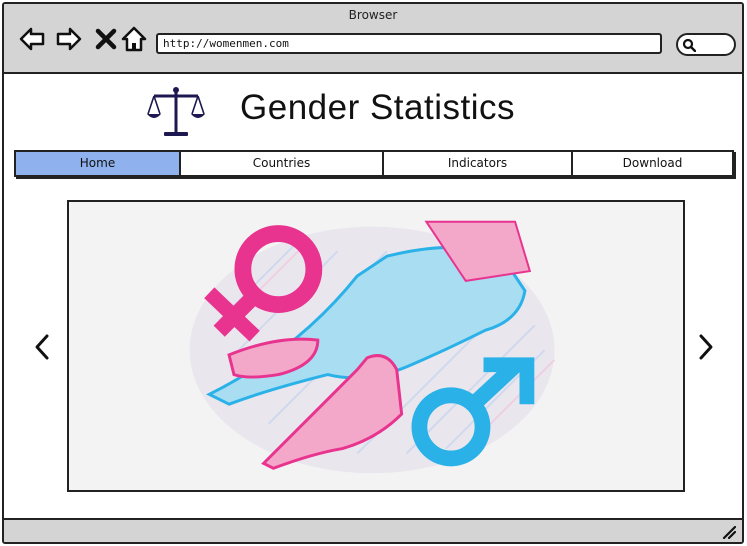 This screenshot has width=747, height=546. I want to click on stop-x-icon, so click(106, 39).